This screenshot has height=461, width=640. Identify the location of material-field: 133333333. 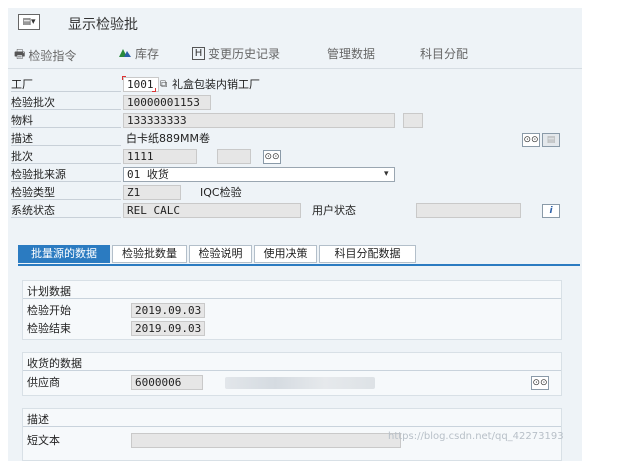
(259, 120).